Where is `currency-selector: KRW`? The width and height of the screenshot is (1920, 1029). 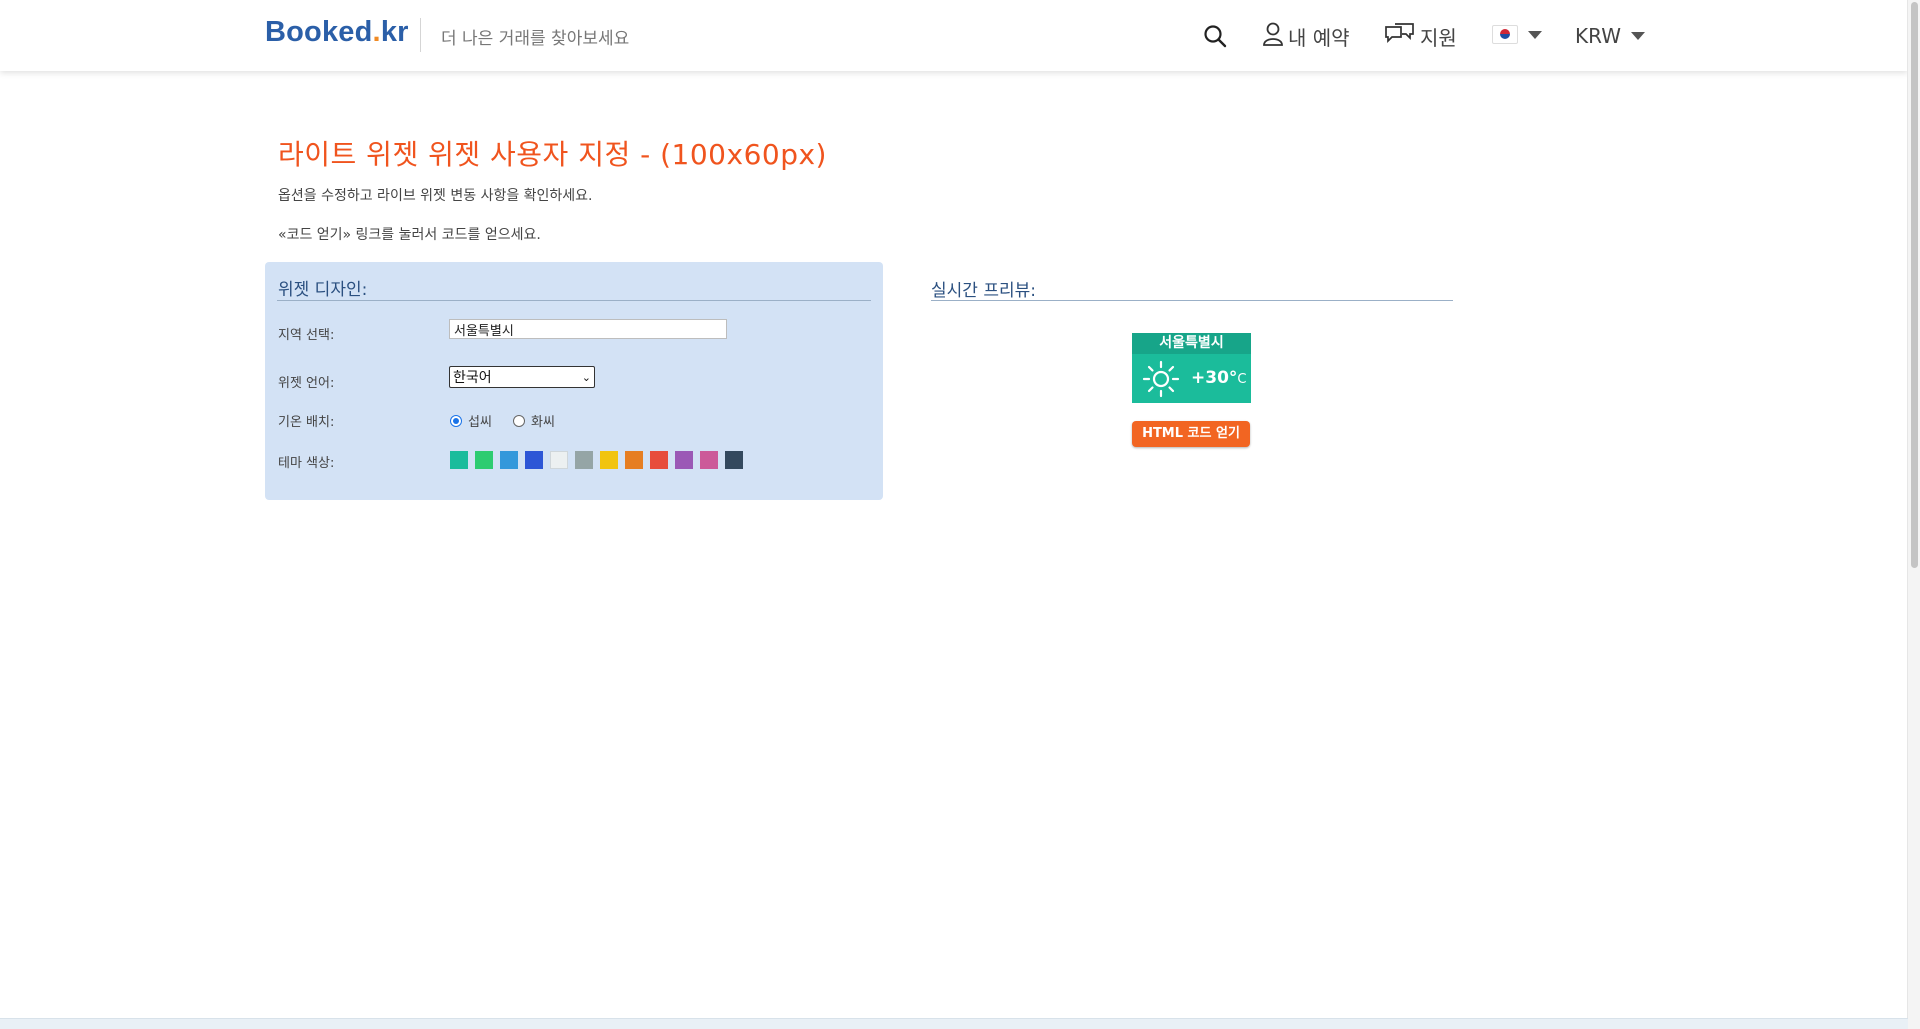 currency-selector: KRW is located at coordinates (1610, 36).